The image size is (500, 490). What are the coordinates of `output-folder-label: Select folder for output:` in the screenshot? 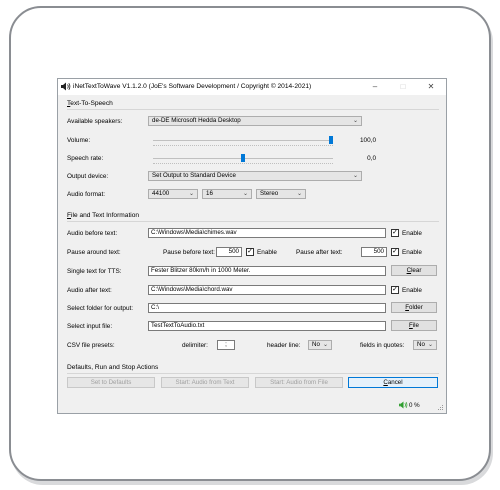 It's located at (100, 308).